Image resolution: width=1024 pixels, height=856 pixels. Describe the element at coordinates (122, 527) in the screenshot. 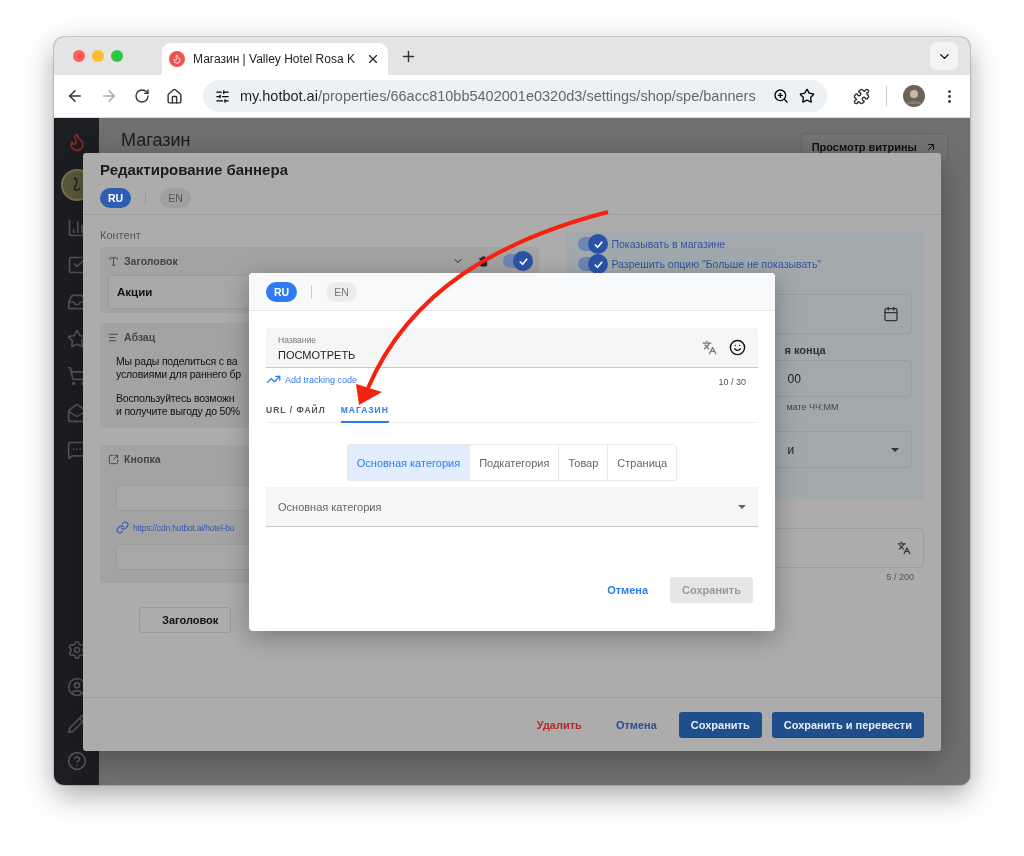

I see `link-icon` at that location.